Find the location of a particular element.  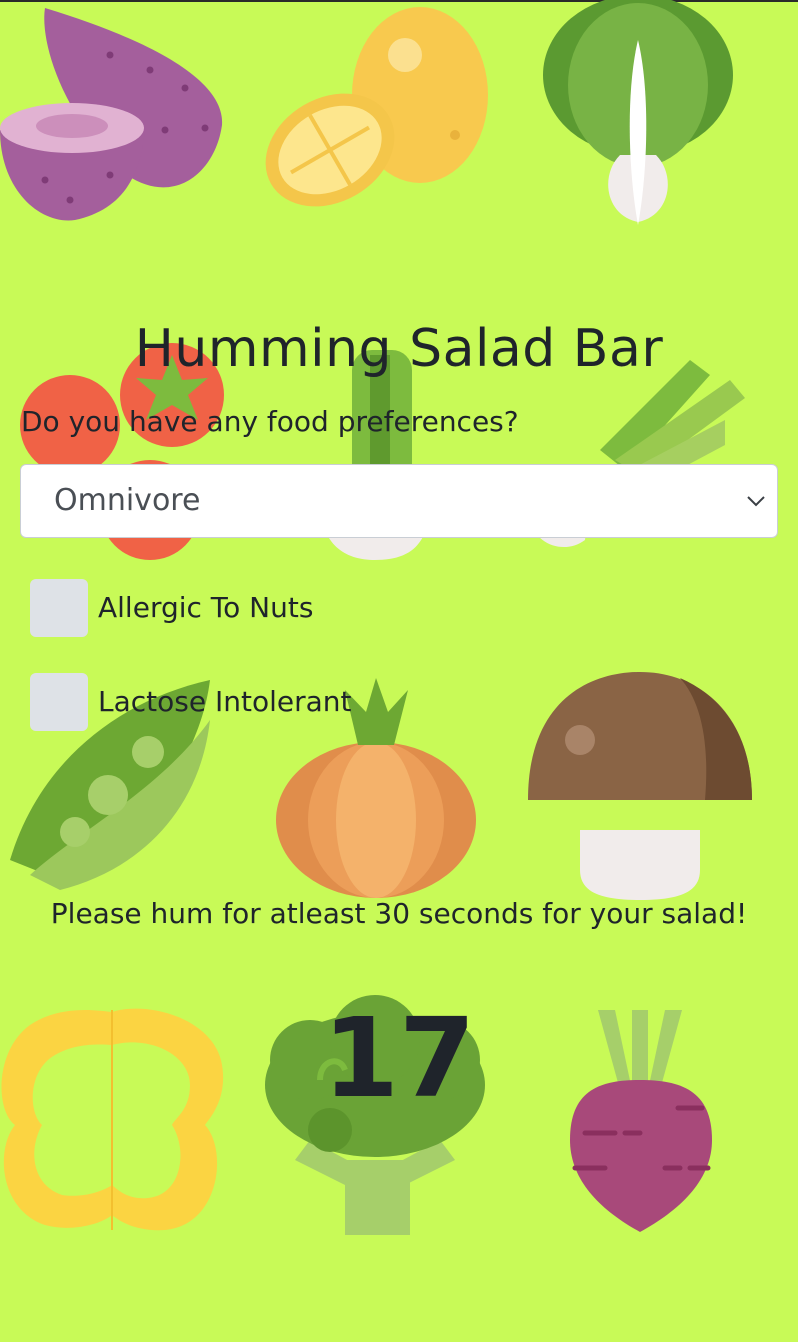

food-preference-select: Omnivore is located at coordinates (399, 501).